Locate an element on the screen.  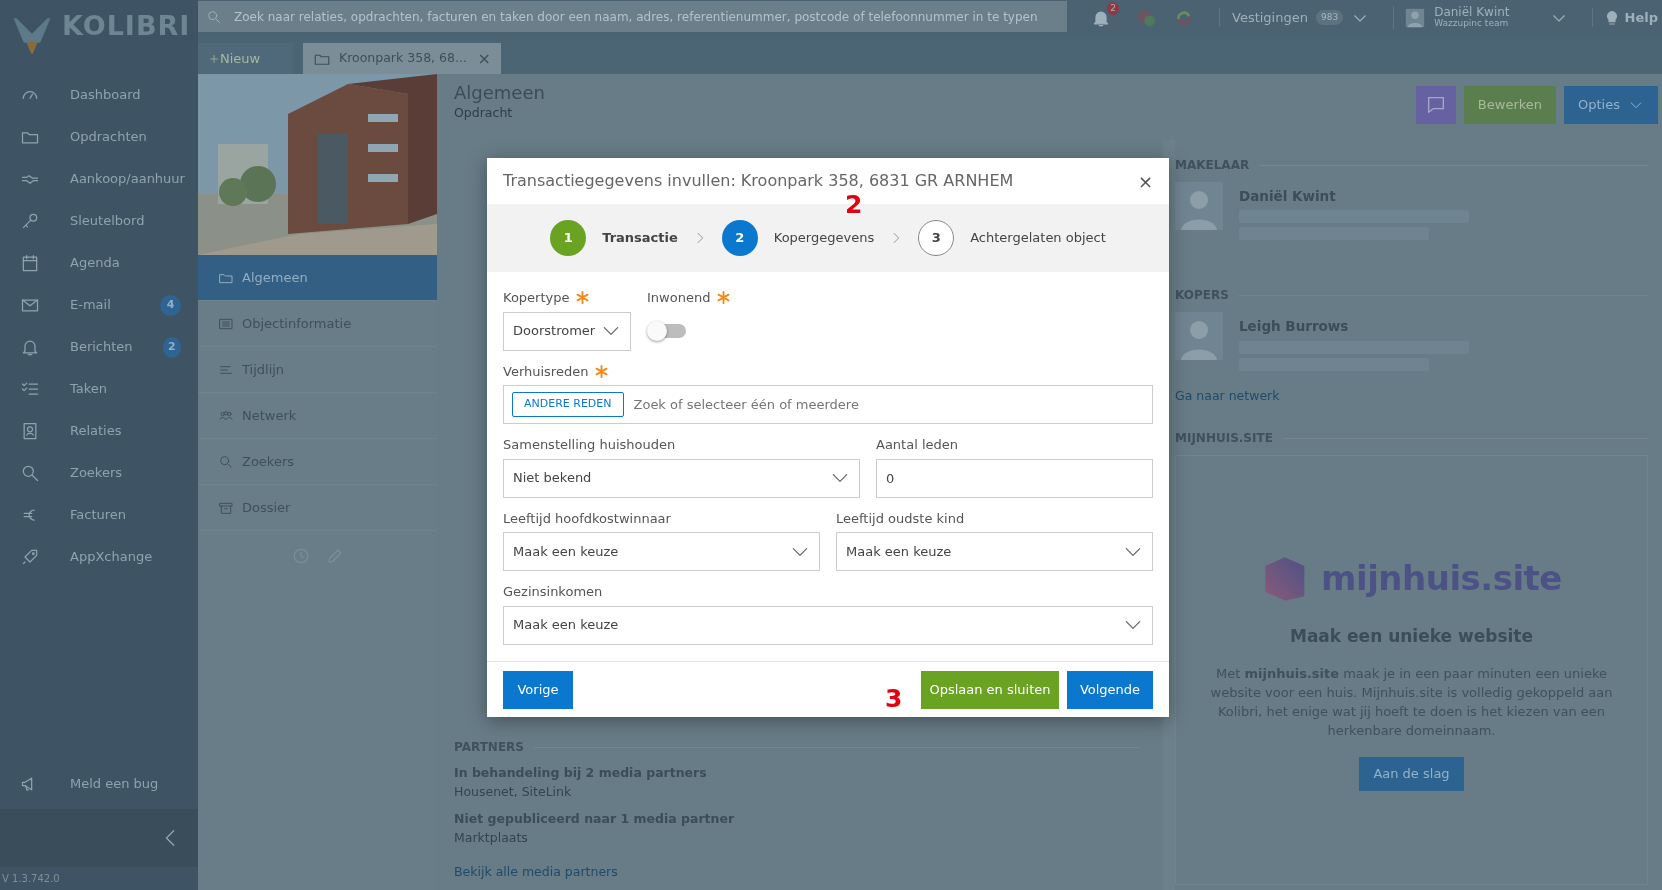
annotation-number: 3 is located at coordinates (894, 699).